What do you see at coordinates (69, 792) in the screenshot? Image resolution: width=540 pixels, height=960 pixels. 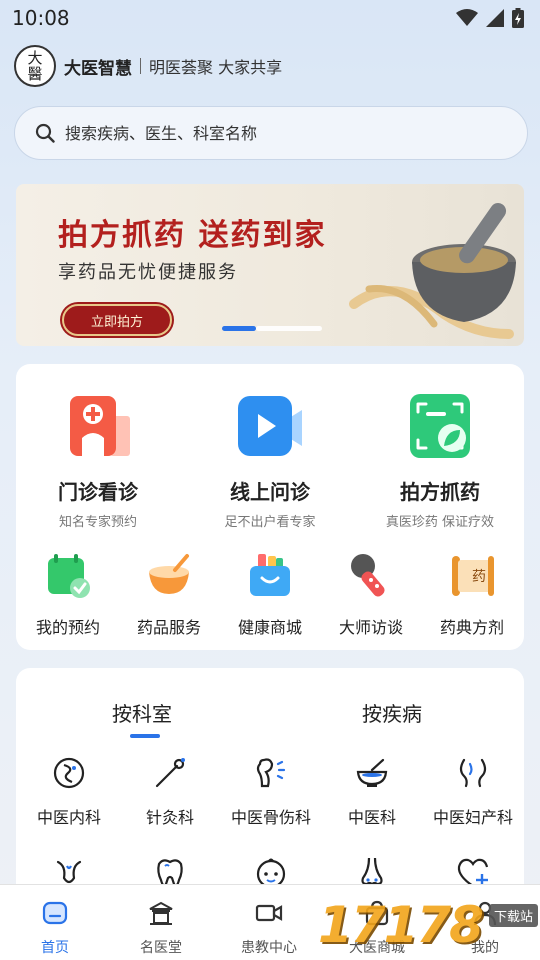 I see `dept-internal-medicine: 中医内科` at bounding box center [69, 792].